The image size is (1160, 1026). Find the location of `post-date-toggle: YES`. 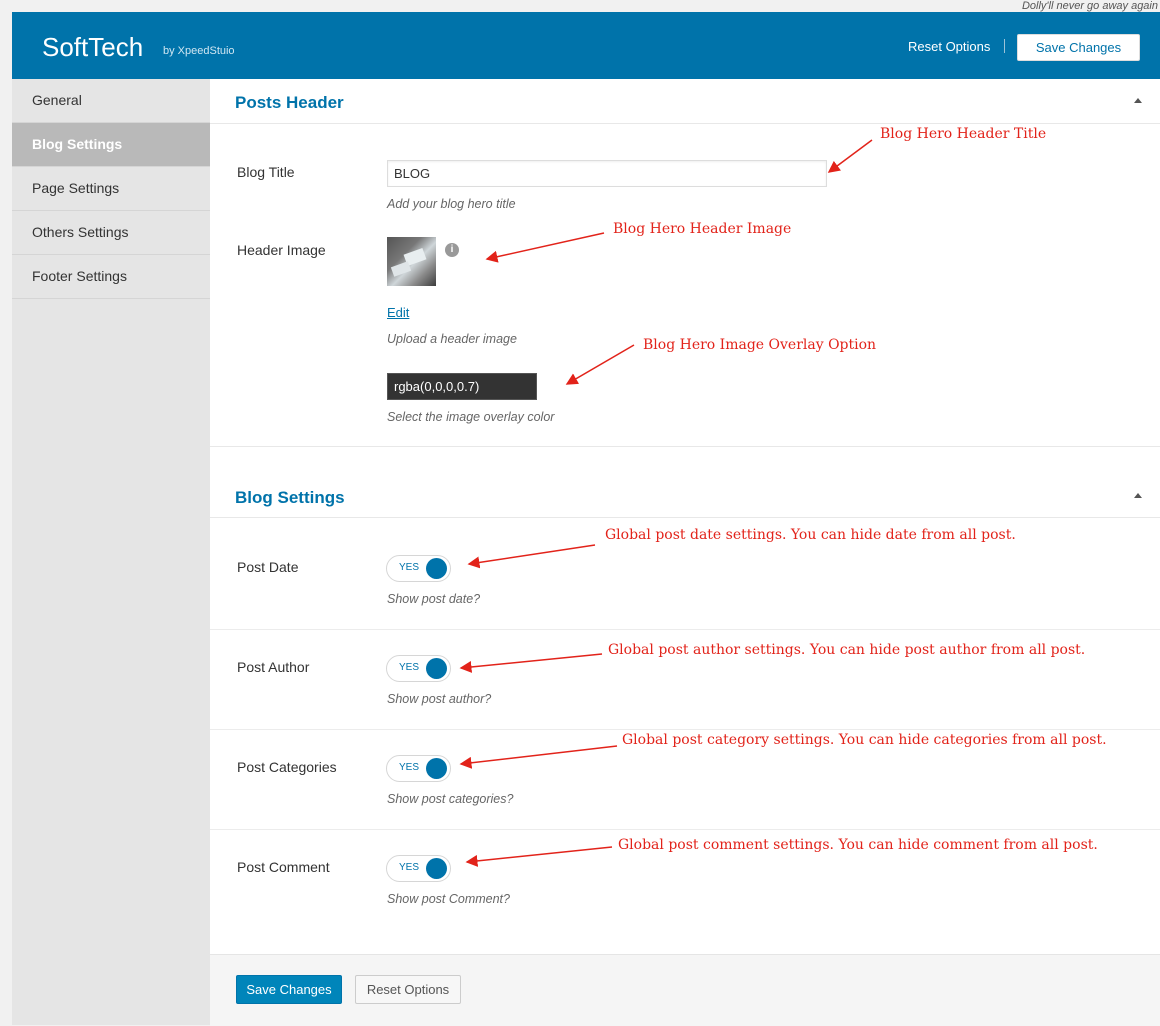

post-date-toggle: YES is located at coordinates (418, 568).